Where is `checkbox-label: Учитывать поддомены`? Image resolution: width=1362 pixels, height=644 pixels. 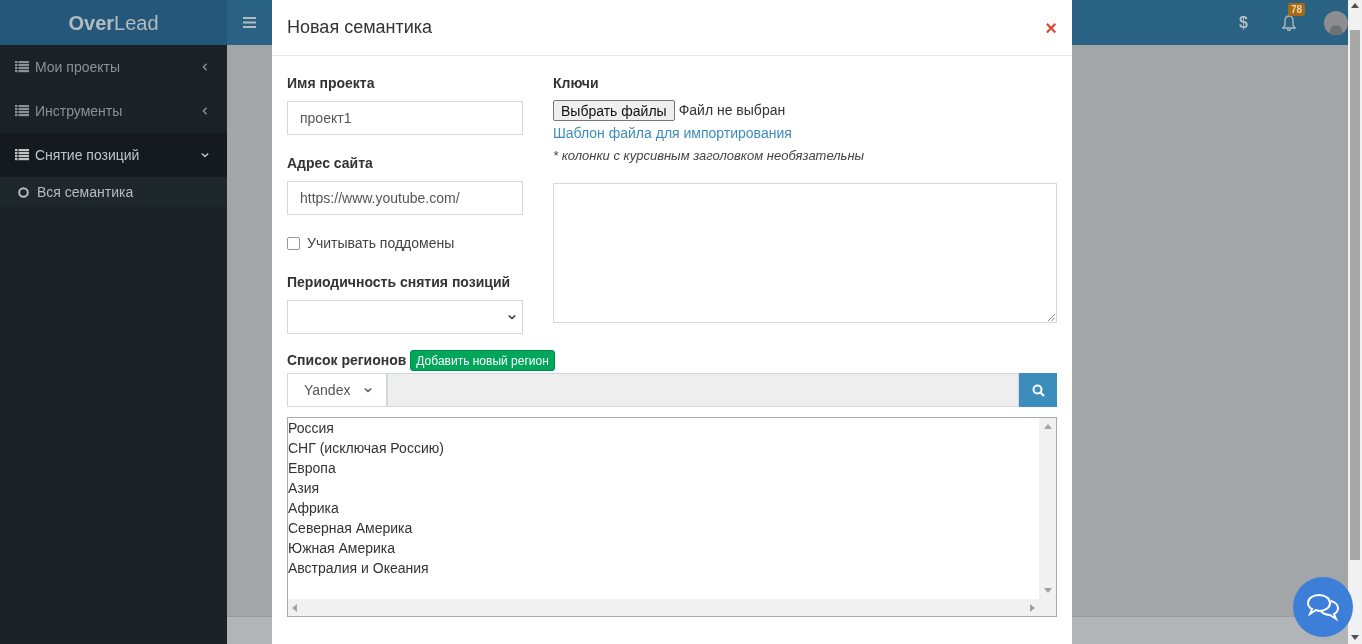 checkbox-label: Учитывать поддомены is located at coordinates (381, 243).